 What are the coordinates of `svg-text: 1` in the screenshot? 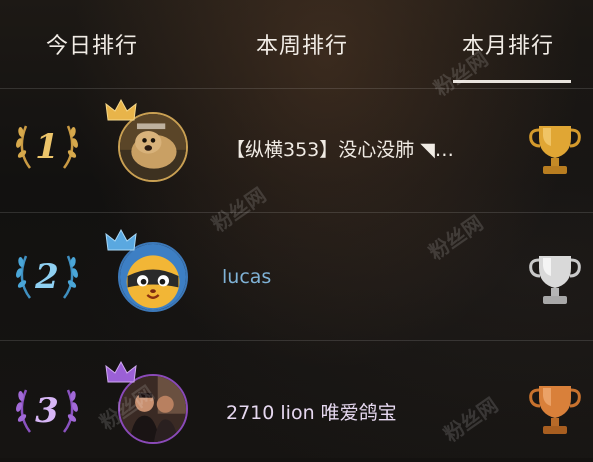 It's located at (47, 147).